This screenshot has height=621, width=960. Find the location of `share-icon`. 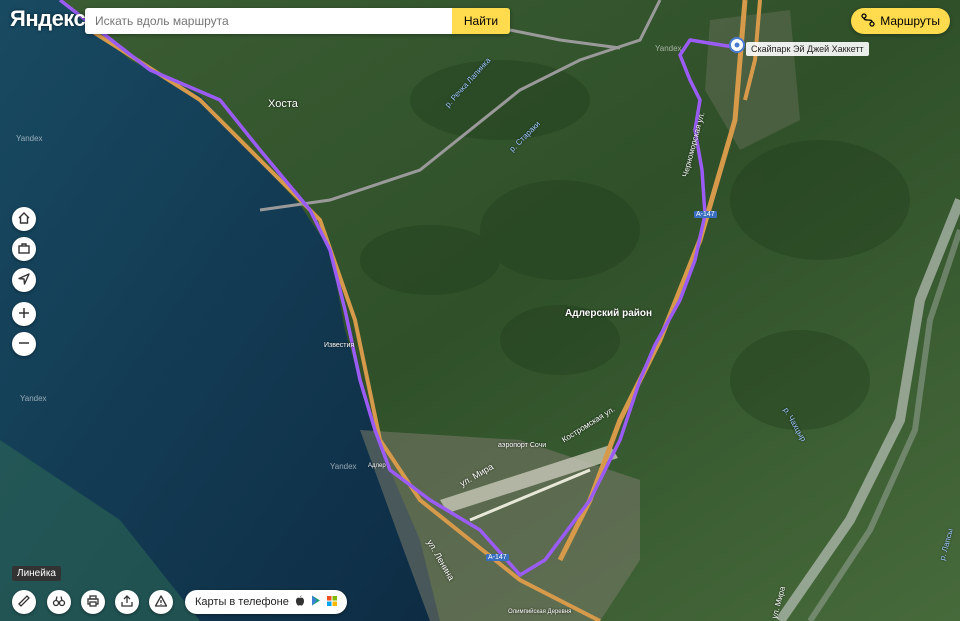

share-icon is located at coordinates (127, 602).